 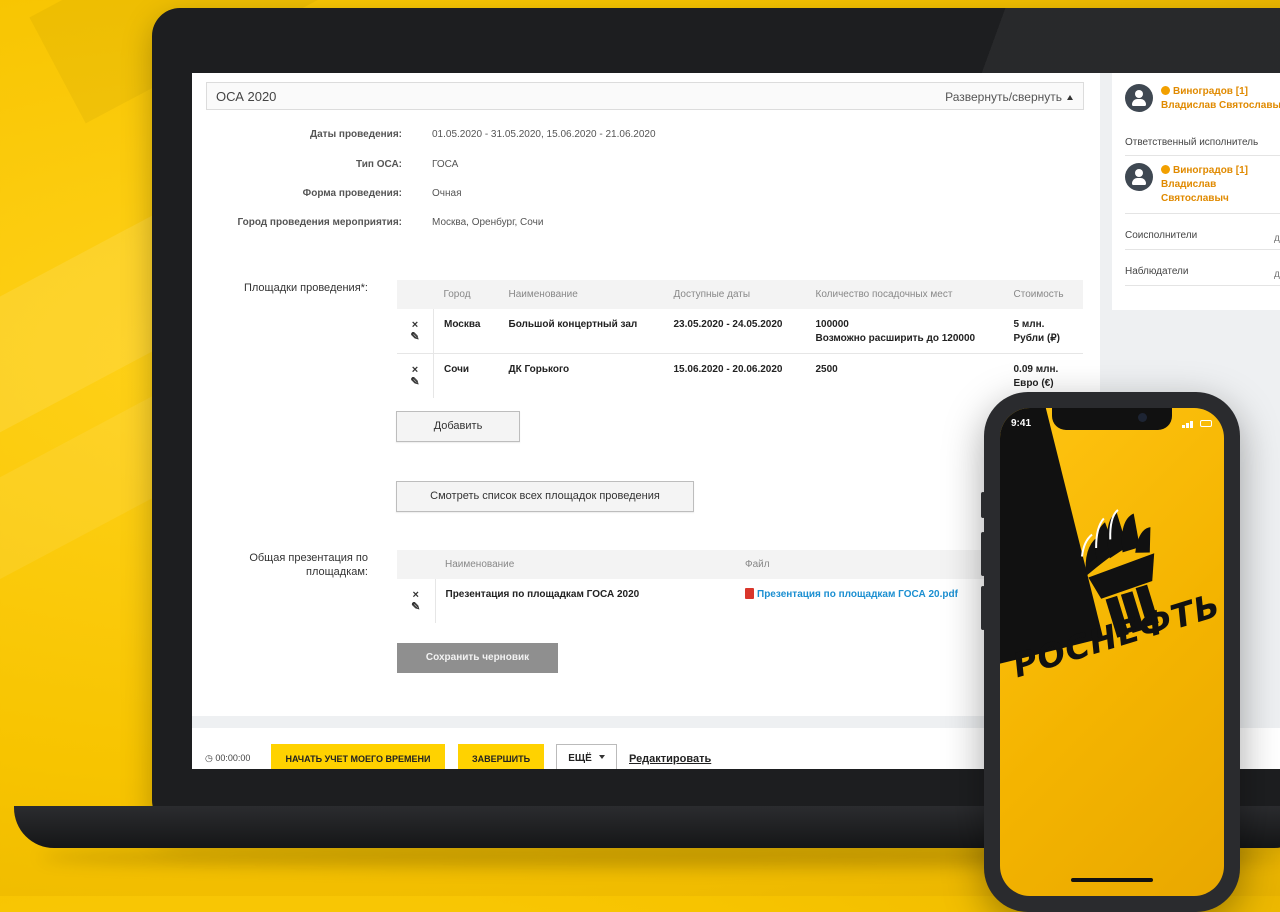 I want to click on cell-dates: 15.06.2020 - 20.06.2020, so click(x=728, y=369).